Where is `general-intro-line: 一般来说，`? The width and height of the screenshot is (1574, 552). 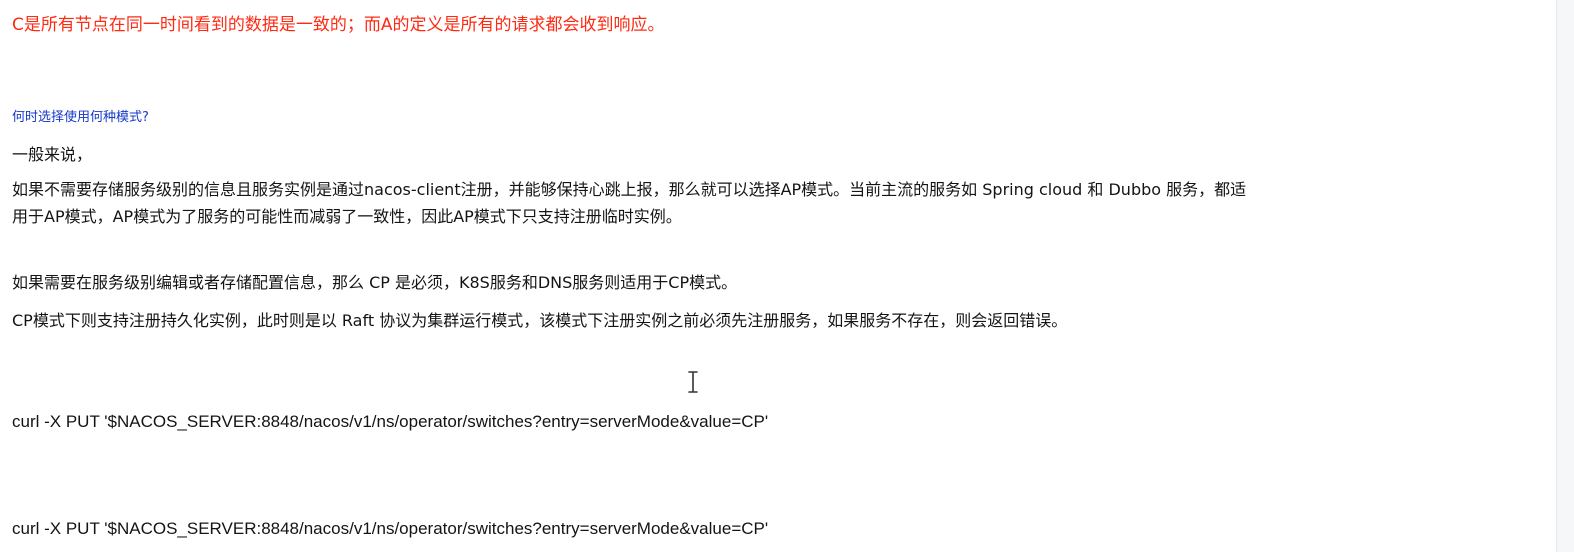
general-intro-line: 一般来说， is located at coordinates (52, 154).